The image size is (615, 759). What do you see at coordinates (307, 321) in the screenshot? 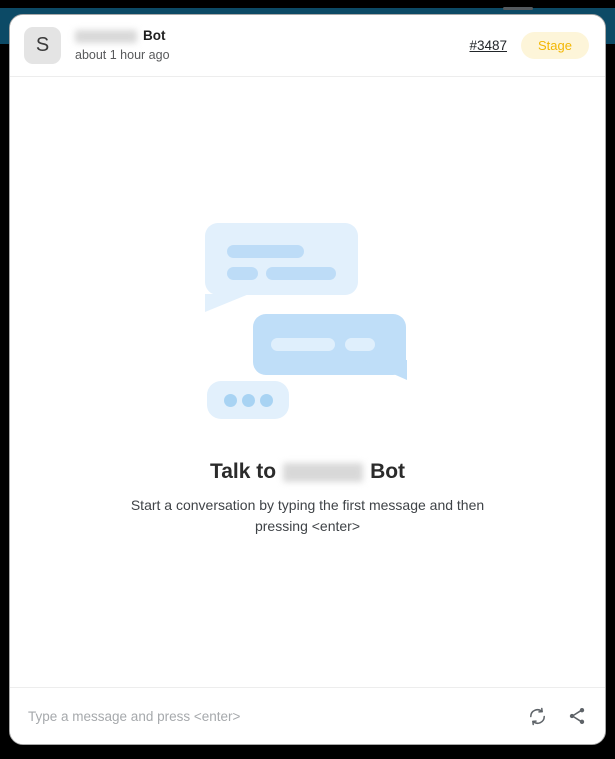
I see `empty-state-illustration` at bounding box center [307, 321].